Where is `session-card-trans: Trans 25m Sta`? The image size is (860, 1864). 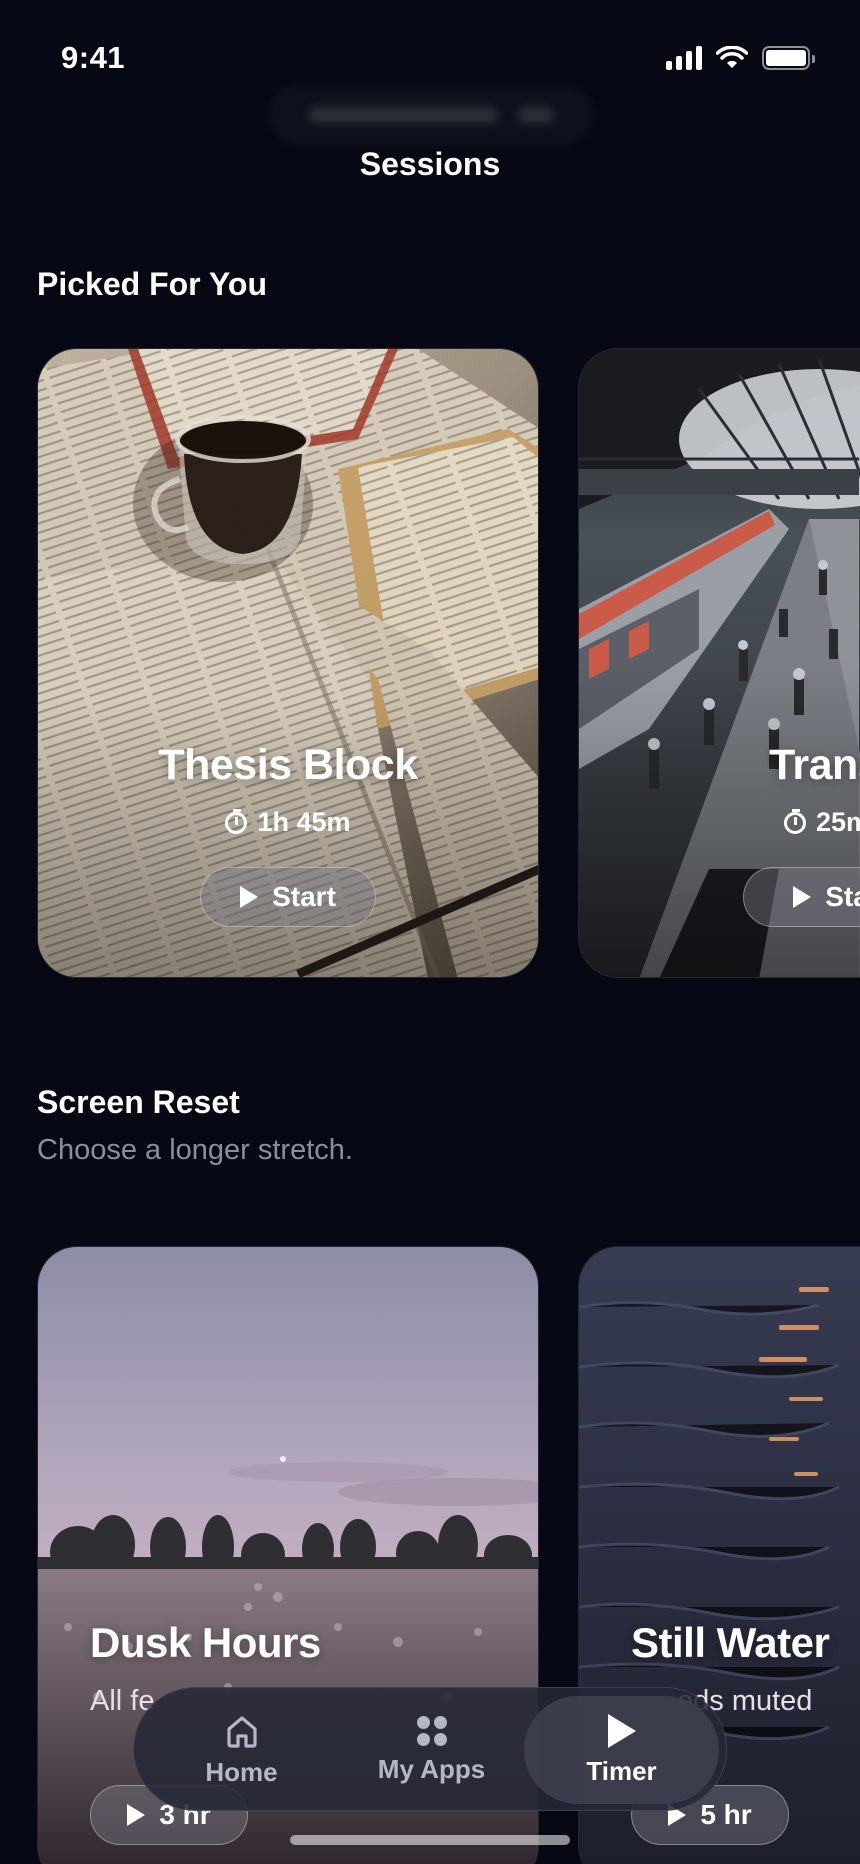 session-card-trans: Trans 25m Sta is located at coordinates (719, 663).